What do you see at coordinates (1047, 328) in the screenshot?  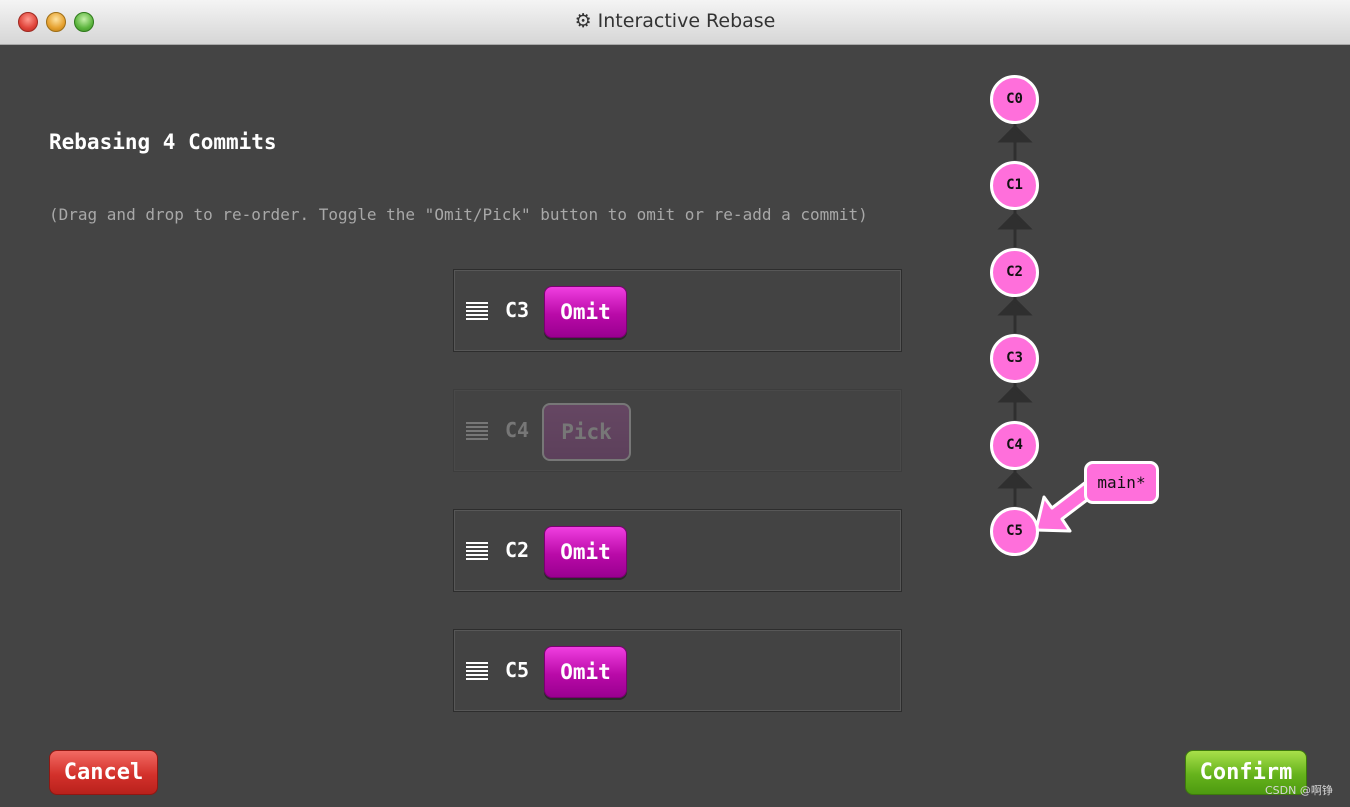 I see `commit-graph-edges` at bounding box center [1047, 328].